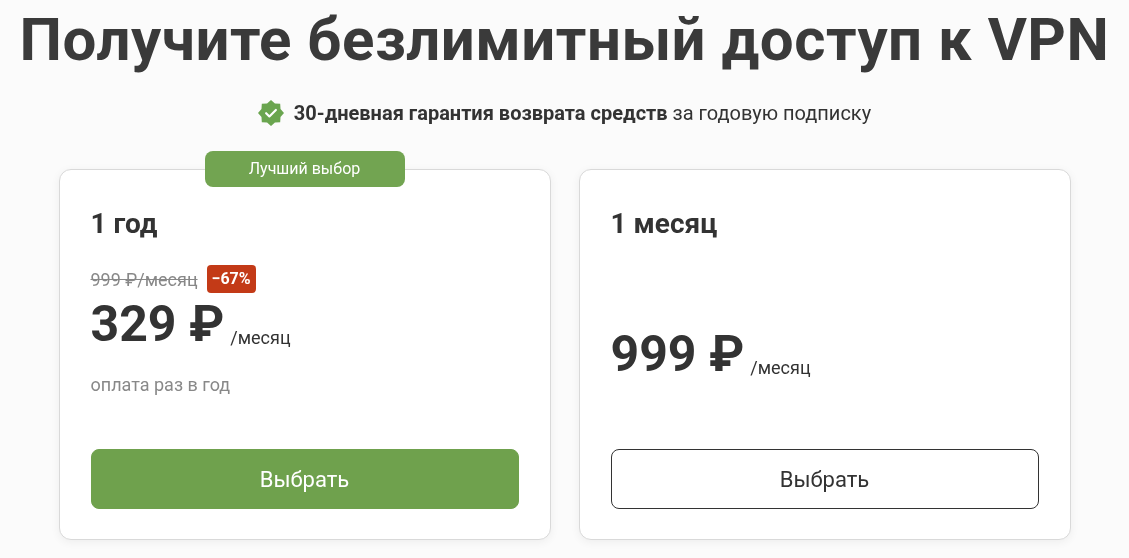  Describe the element at coordinates (157, 324) in the screenshot. I see `price: 329 ₽` at that location.